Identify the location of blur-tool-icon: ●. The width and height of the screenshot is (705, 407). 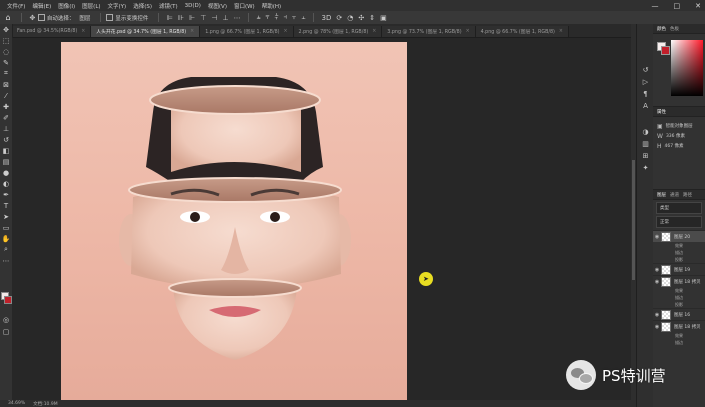
(6, 172).